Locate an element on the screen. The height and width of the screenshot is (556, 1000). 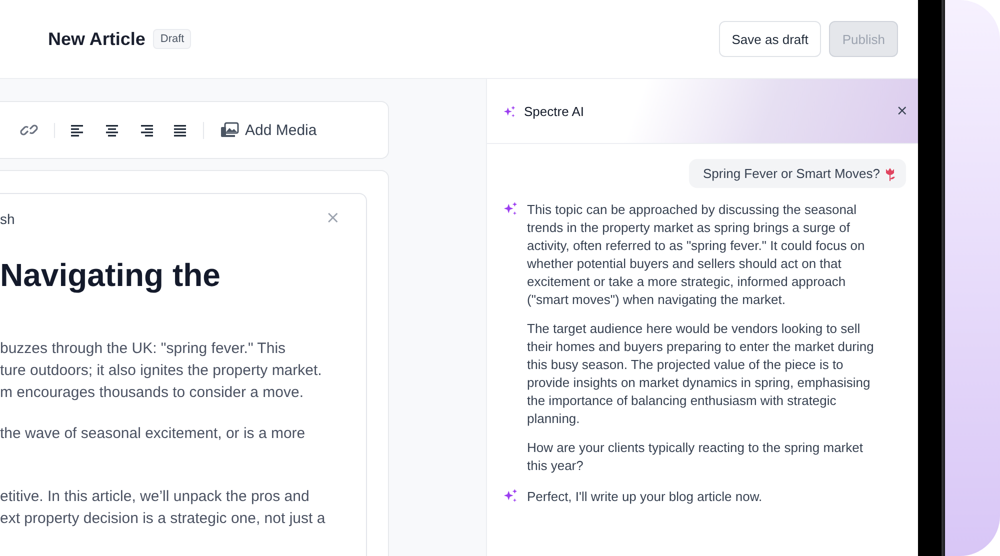
align-right-icon is located at coordinates (146, 130).